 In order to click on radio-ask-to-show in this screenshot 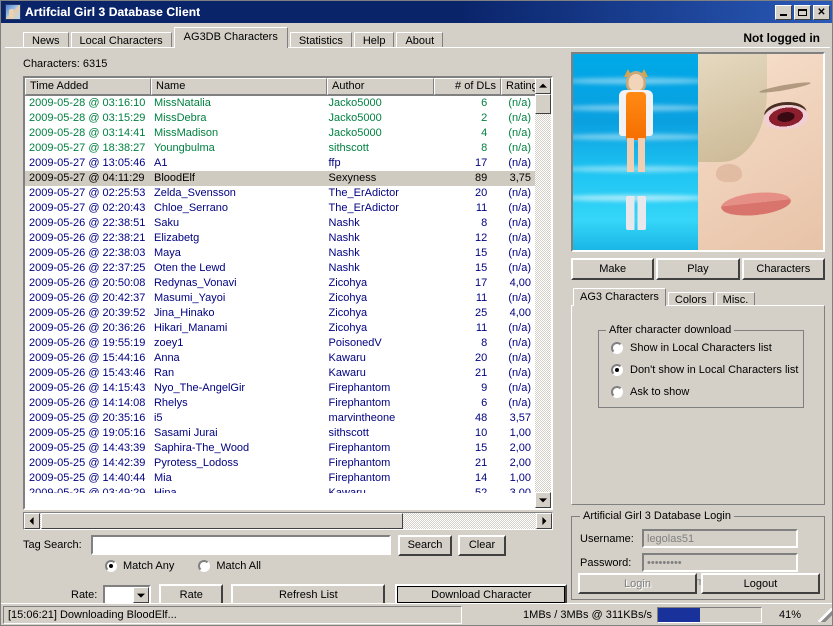, I will do `click(617, 392)`.